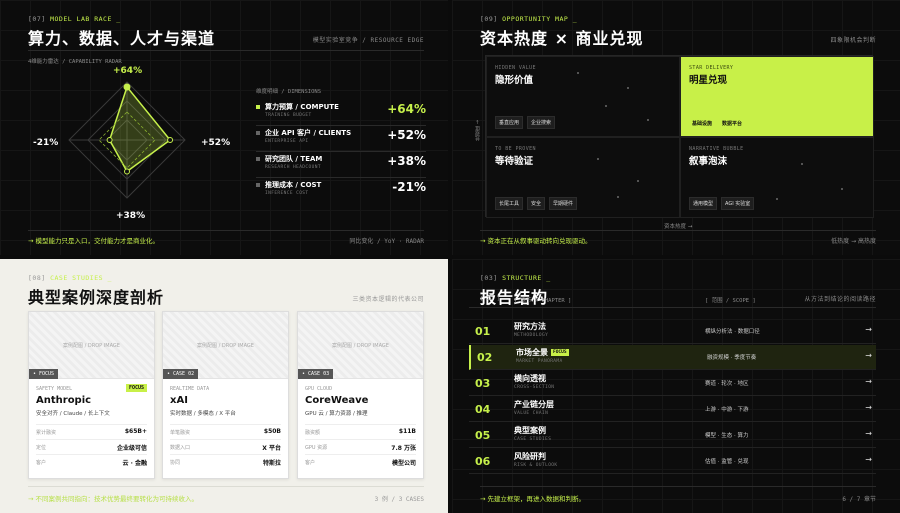 This screenshot has height=513, width=900. What do you see at coordinates (94, 241) in the screenshot?
I see `slide-footer: → 模型能力只是入口，交付能力才是商业化。` at bounding box center [94, 241].